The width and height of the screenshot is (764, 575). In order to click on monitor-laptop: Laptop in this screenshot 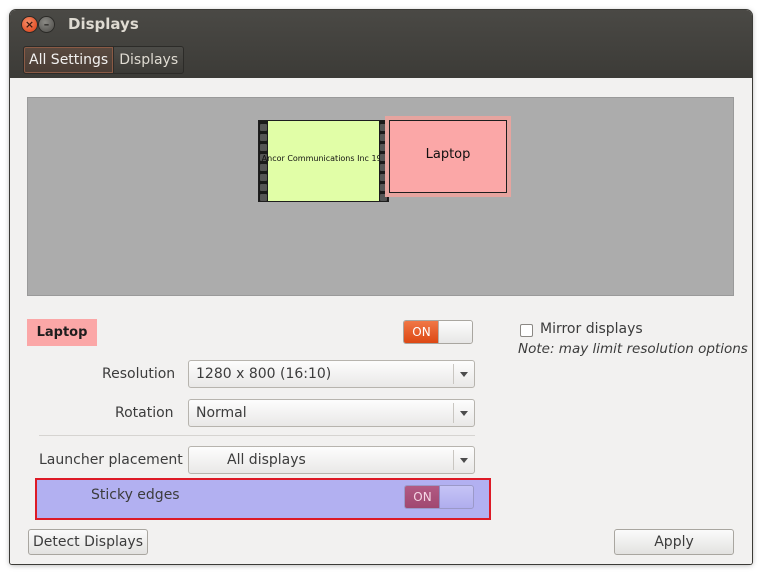, I will do `click(448, 156)`.